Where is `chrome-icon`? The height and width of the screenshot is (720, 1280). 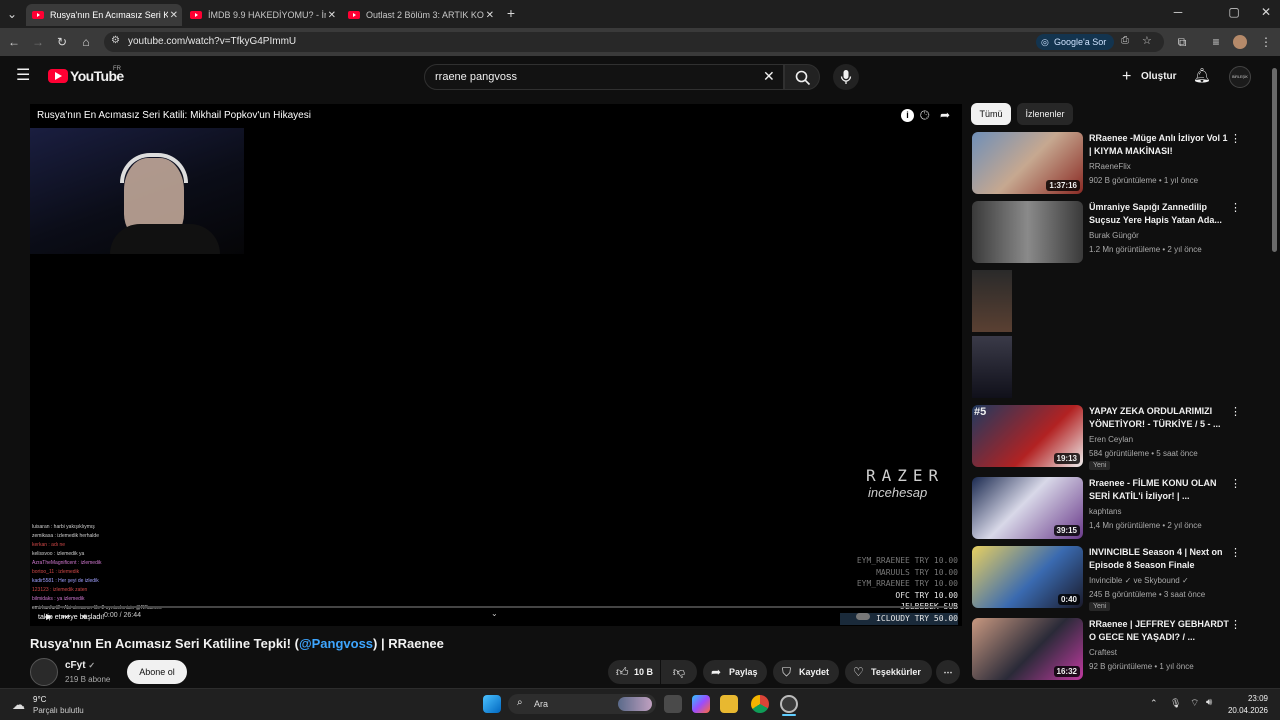
chrome-icon is located at coordinates (760, 704).